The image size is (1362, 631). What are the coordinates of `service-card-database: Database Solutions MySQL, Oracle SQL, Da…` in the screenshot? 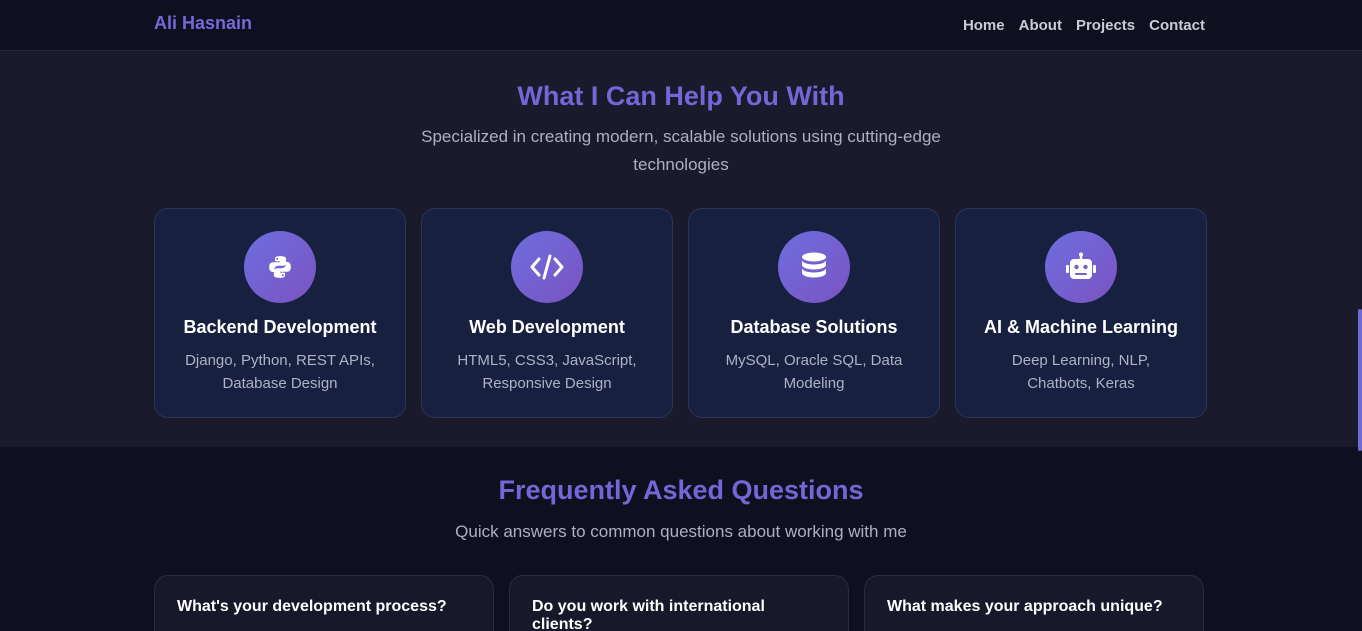 It's located at (814, 313).